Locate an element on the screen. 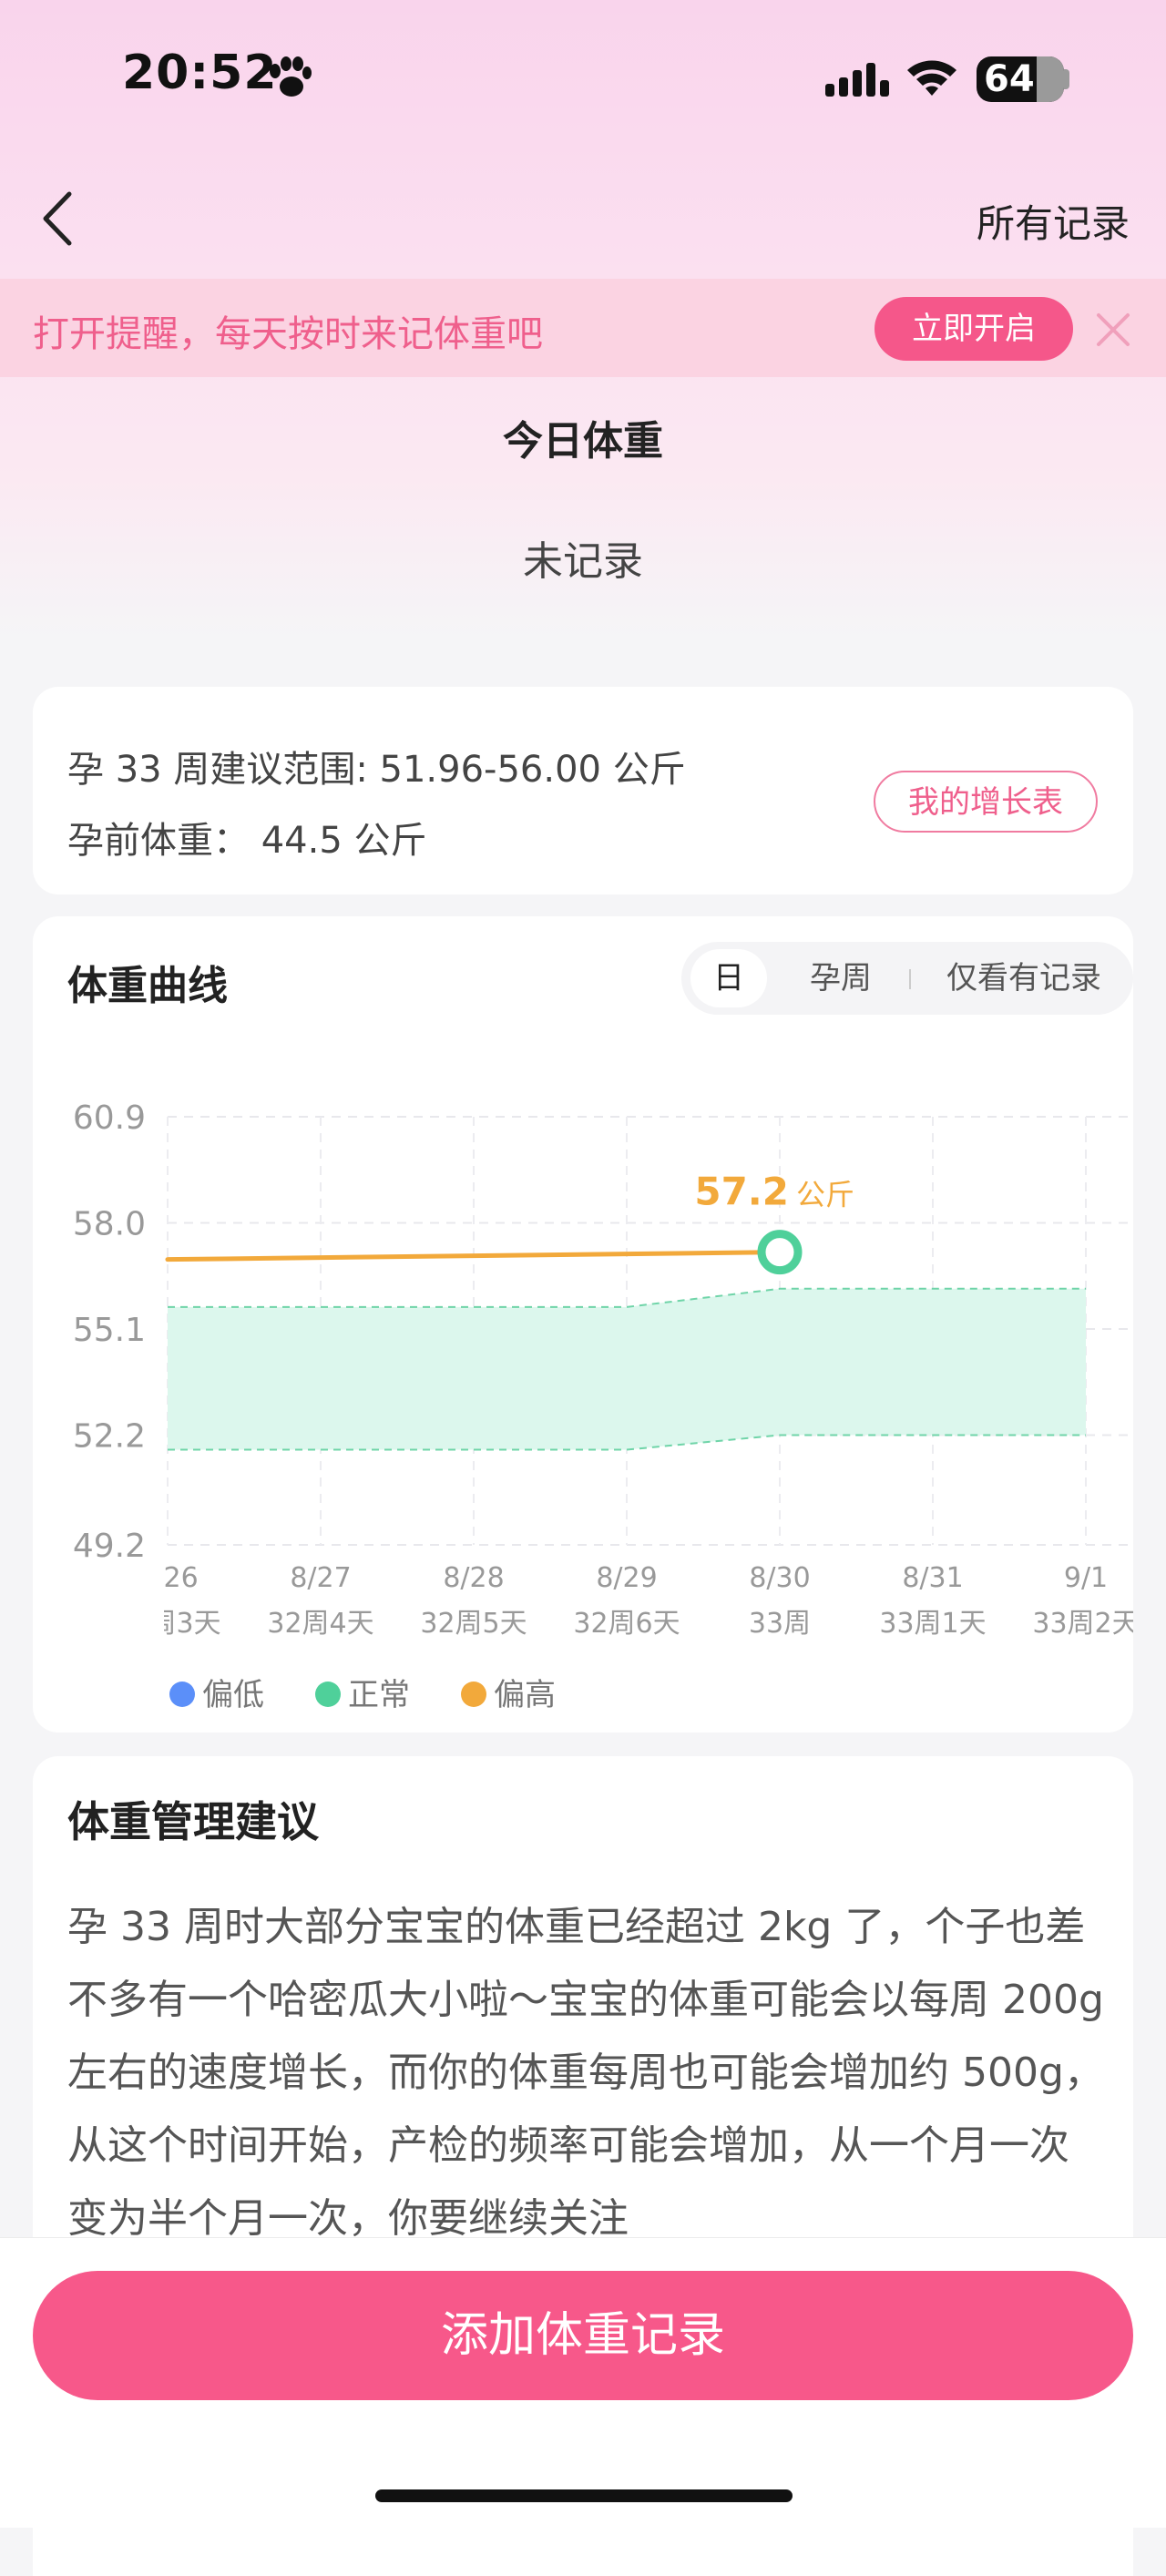  weight-unit-label: 公斤 is located at coordinates (825, 1195).